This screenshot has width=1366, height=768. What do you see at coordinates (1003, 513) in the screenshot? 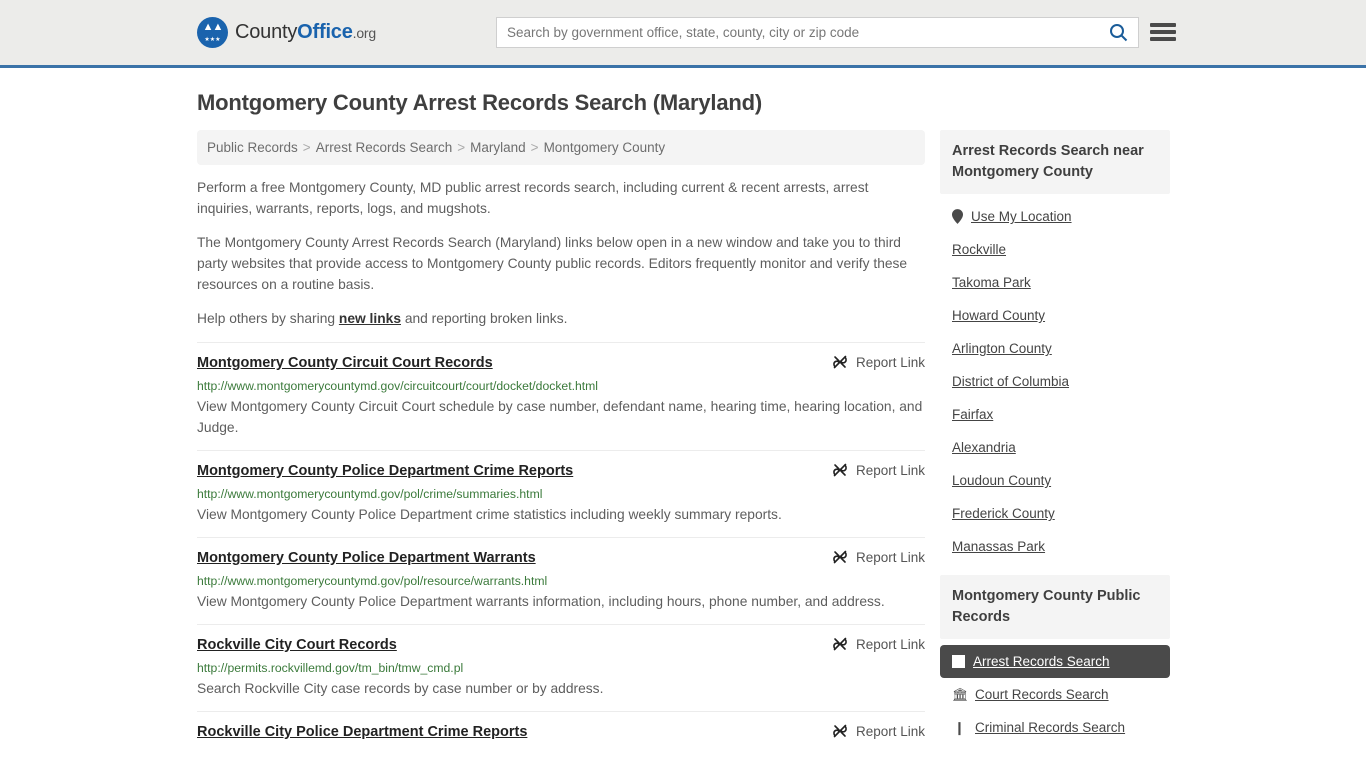
I see `nearby-item-label: Frederick County` at bounding box center [1003, 513].